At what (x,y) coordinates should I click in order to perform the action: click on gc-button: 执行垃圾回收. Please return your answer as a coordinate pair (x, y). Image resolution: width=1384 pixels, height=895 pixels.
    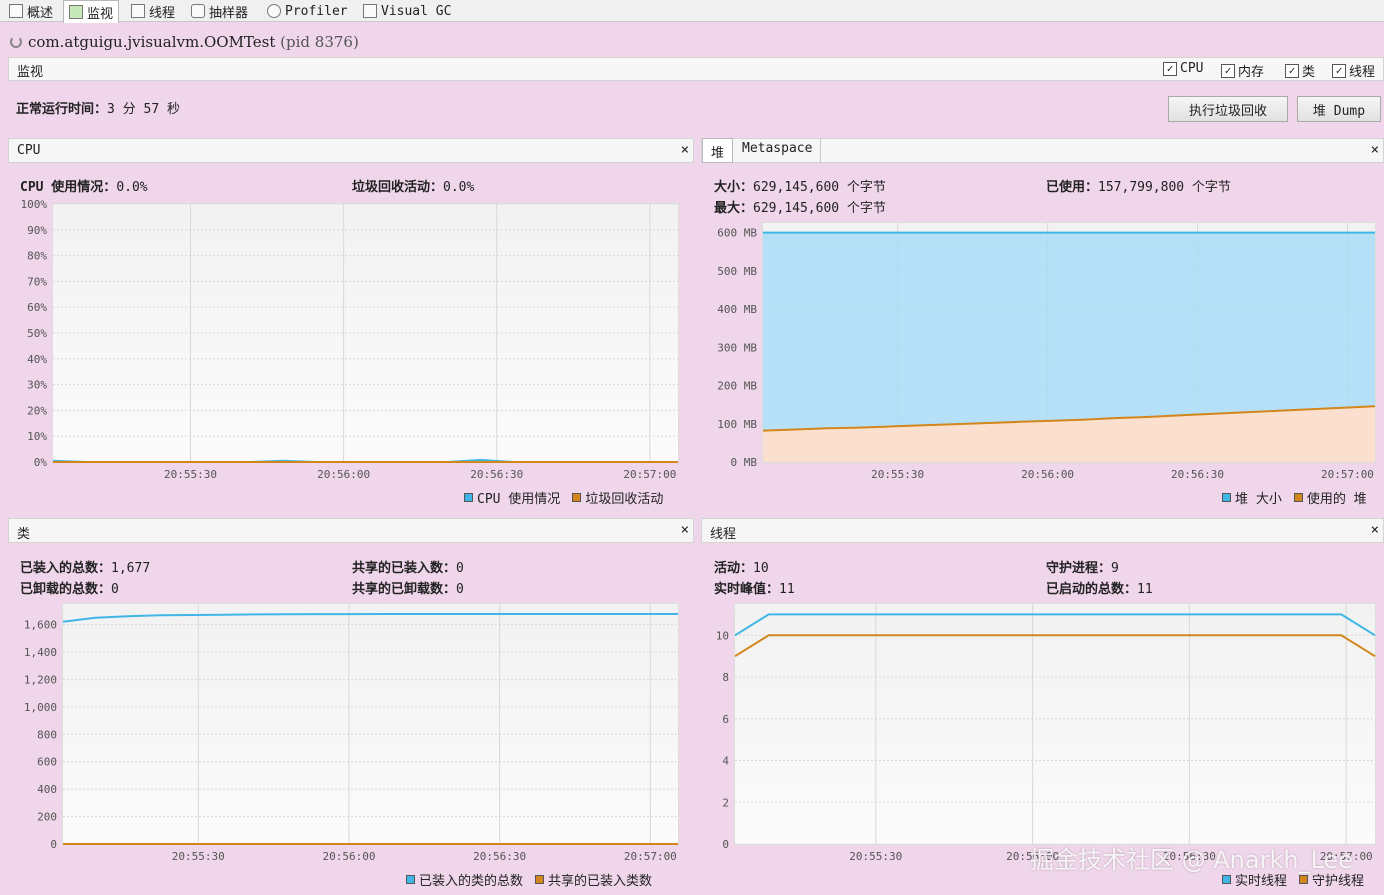
    Looking at the image, I should click on (1228, 109).